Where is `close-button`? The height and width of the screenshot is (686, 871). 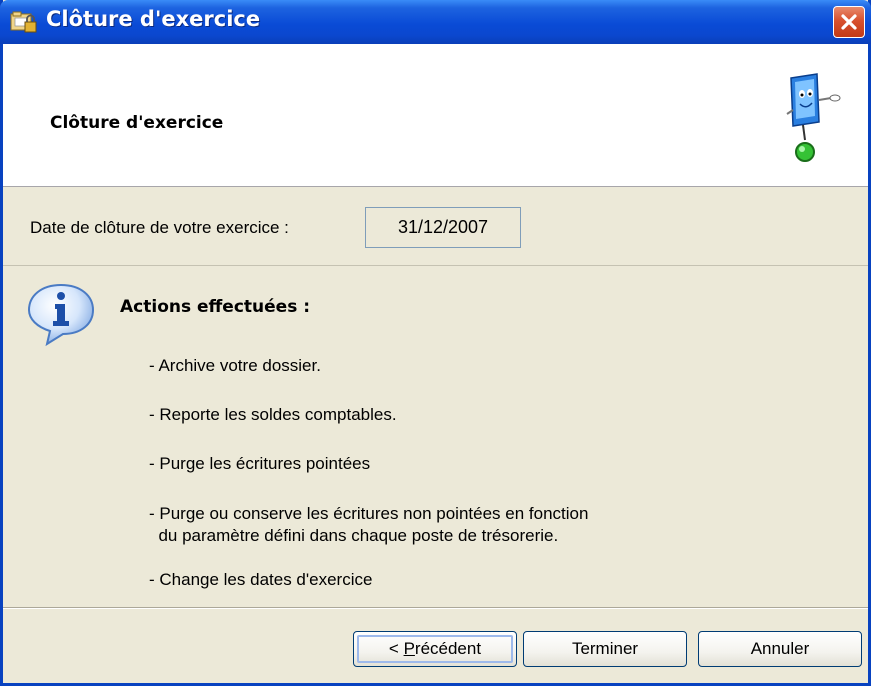 close-button is located at coordinates (849, 22).